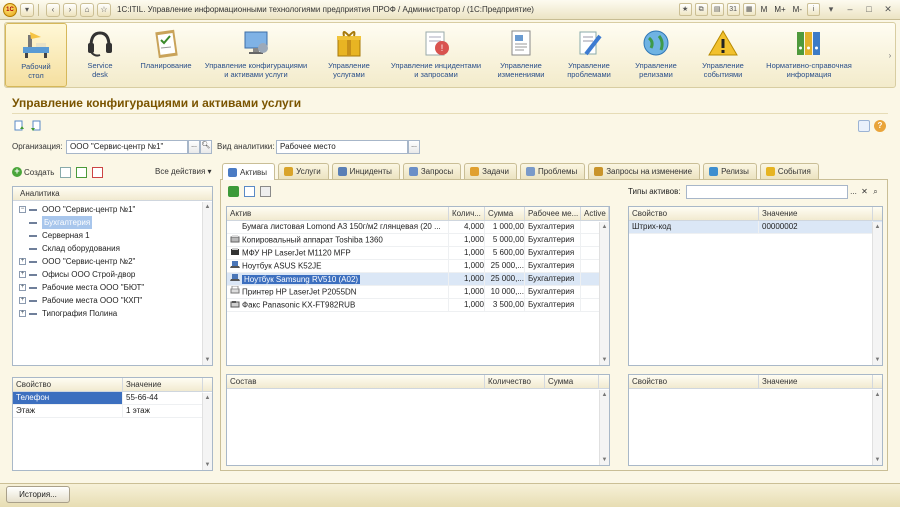 This screenshot has width=900, height=507. What do you see at coordinates (730, 171) in the screenshot?
I see `tab-8: Релизы` at bounding box center [730, 171].